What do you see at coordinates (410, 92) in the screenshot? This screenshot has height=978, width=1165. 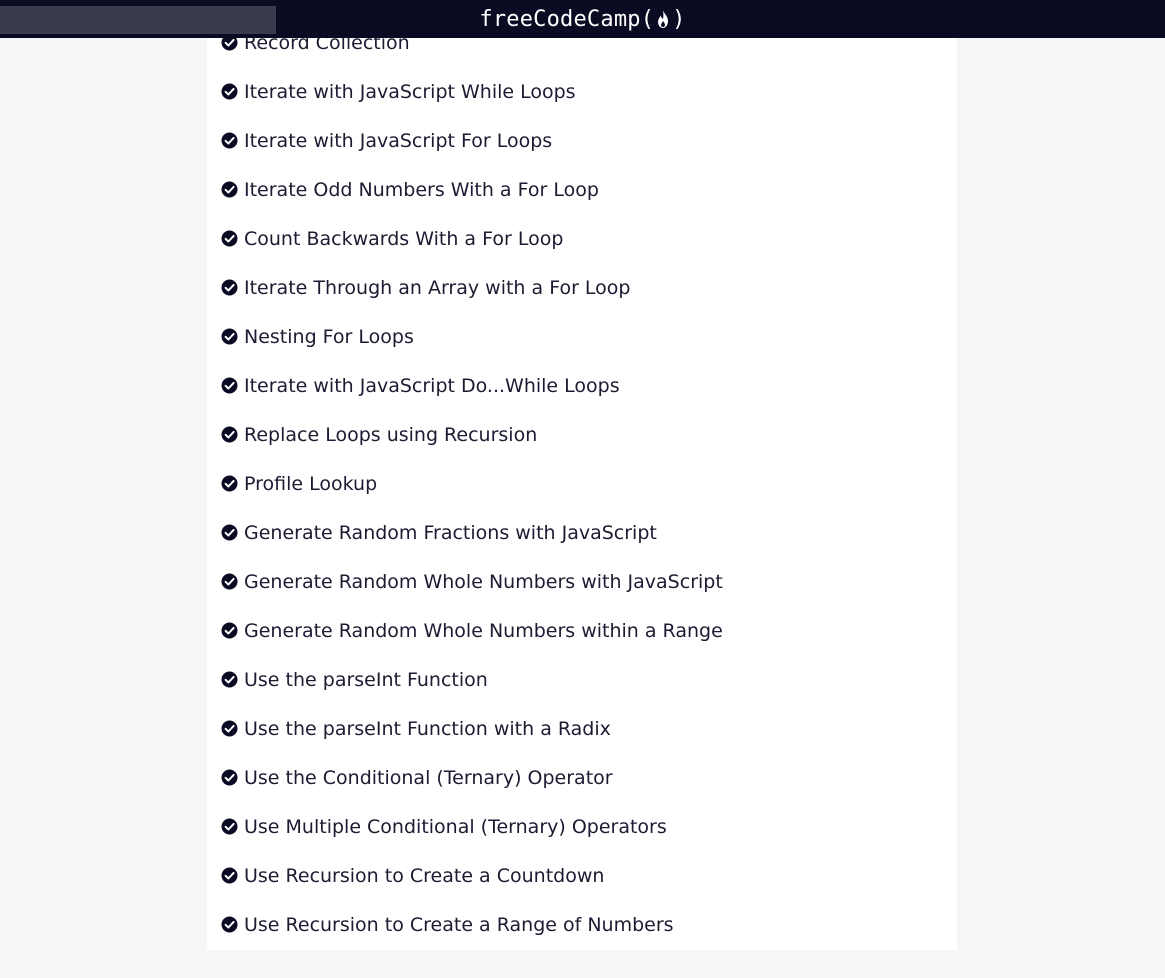 I see `challenge-link: Iterate with JavaScript While Loops` at bounding box center [410, 92].